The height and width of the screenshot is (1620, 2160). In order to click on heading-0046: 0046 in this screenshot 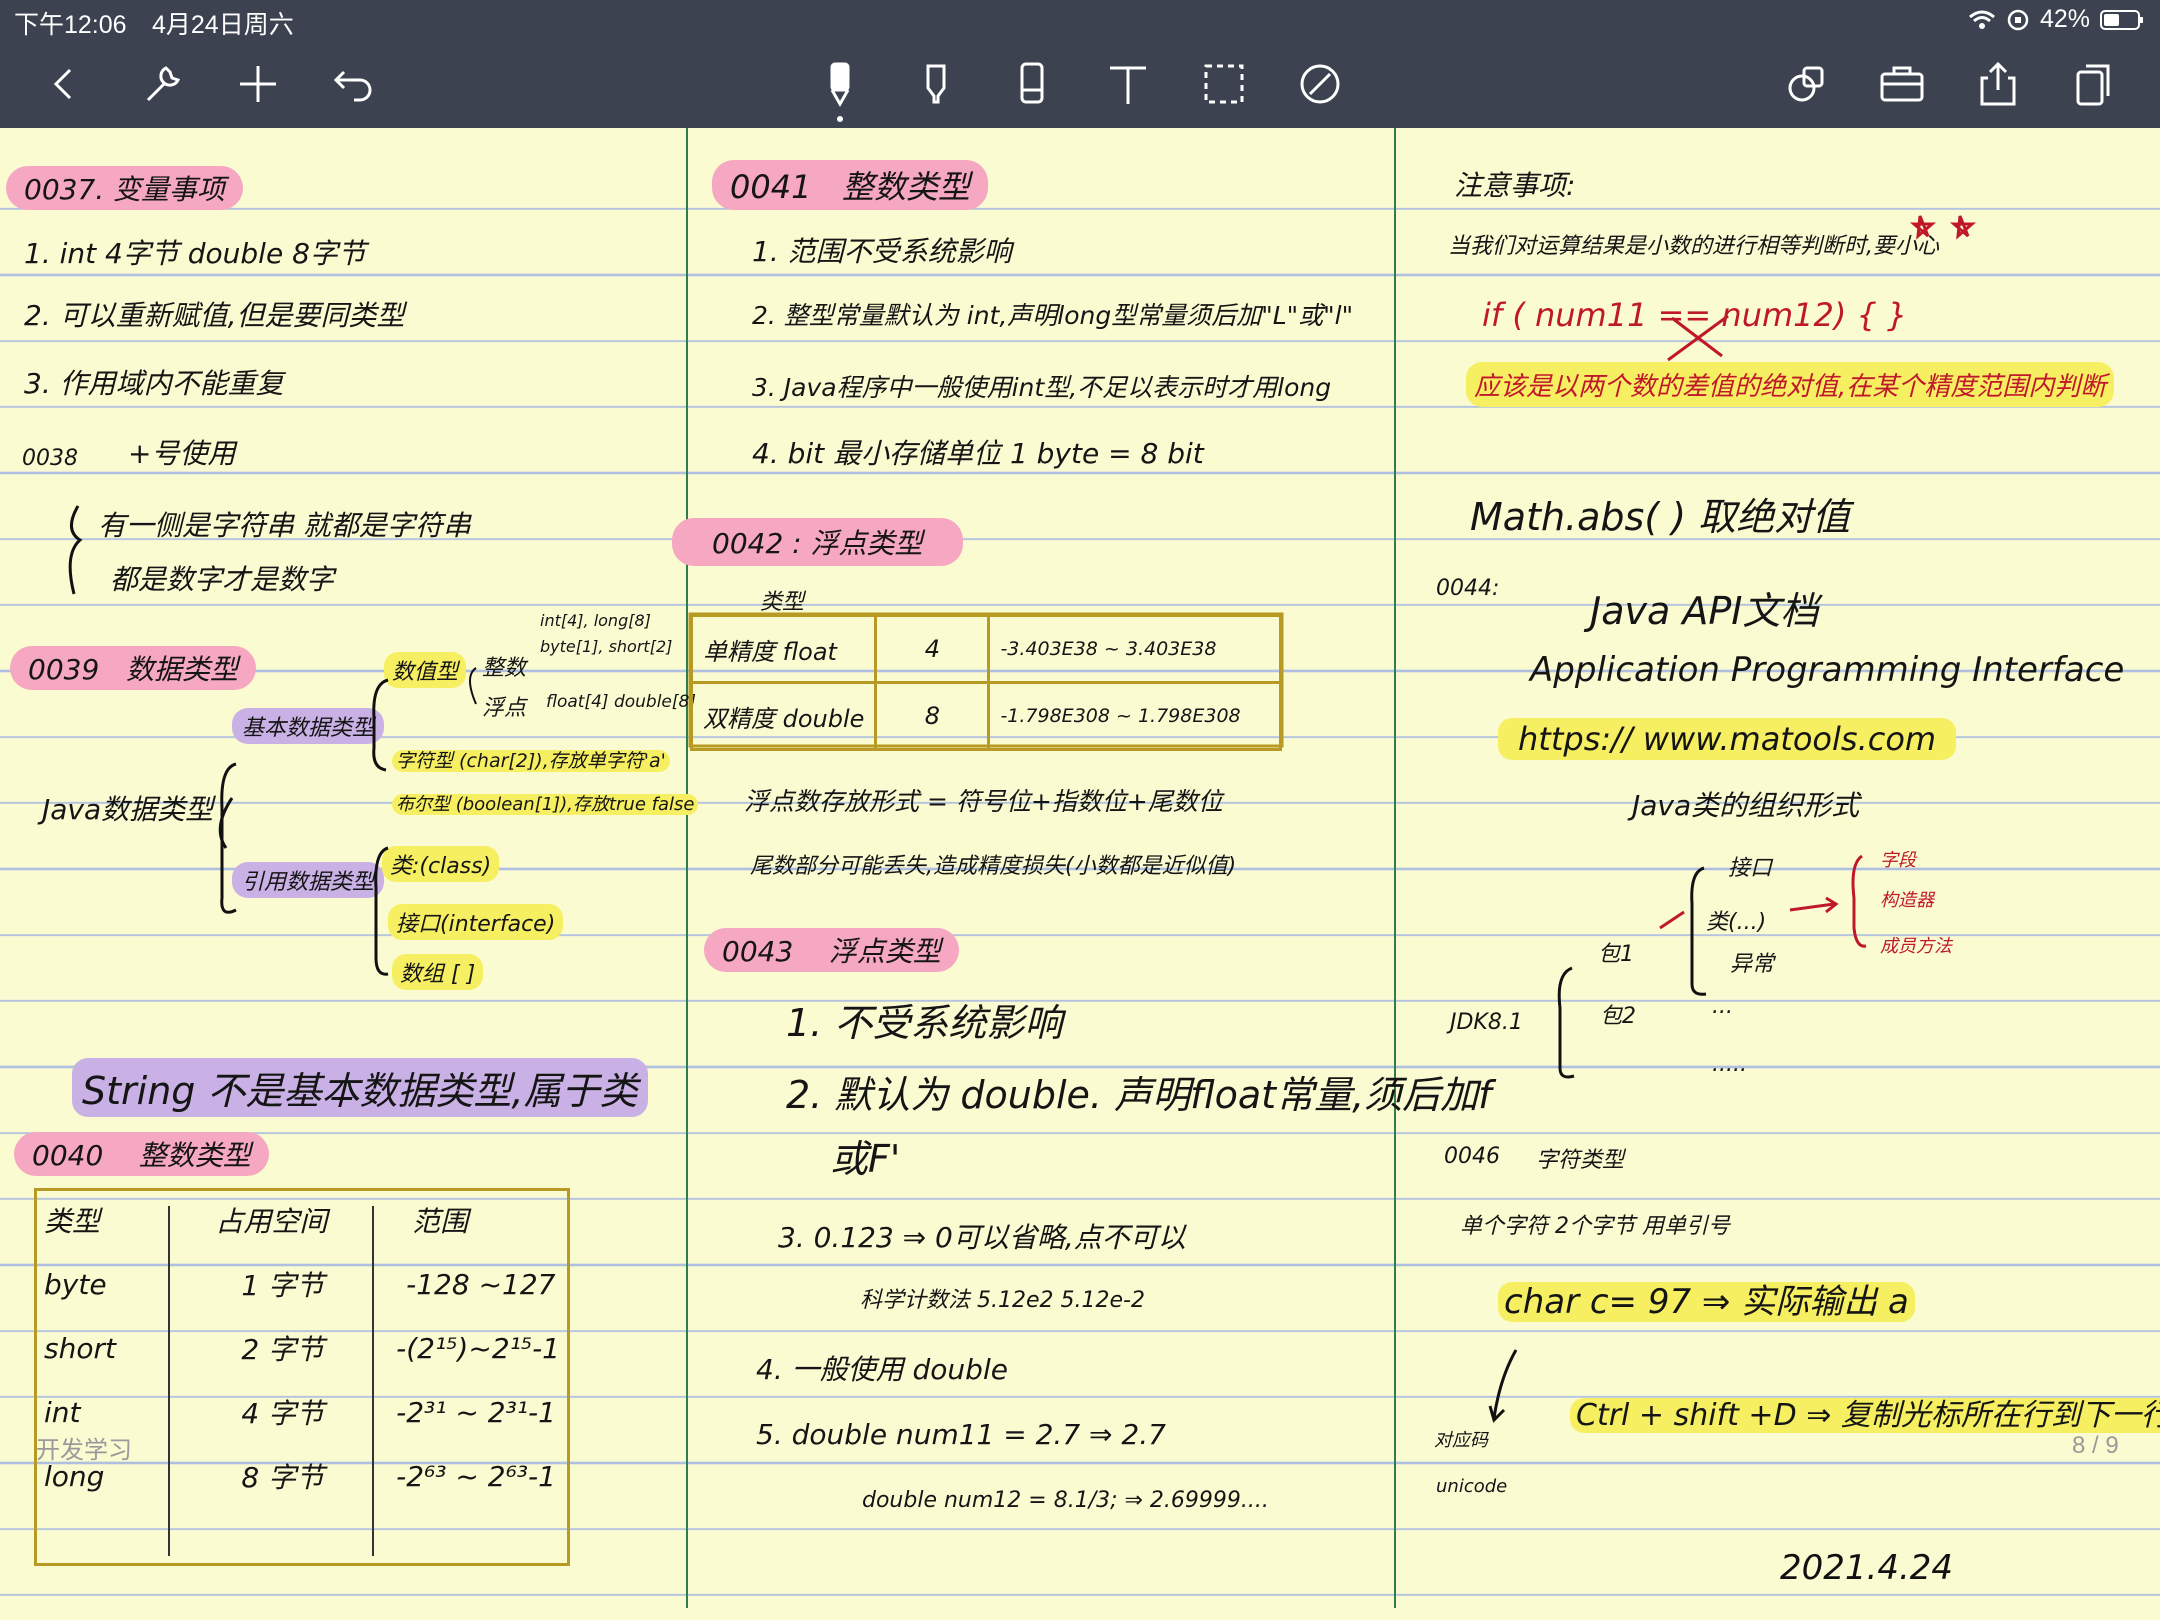, I will do `click(1472, 1156)`.